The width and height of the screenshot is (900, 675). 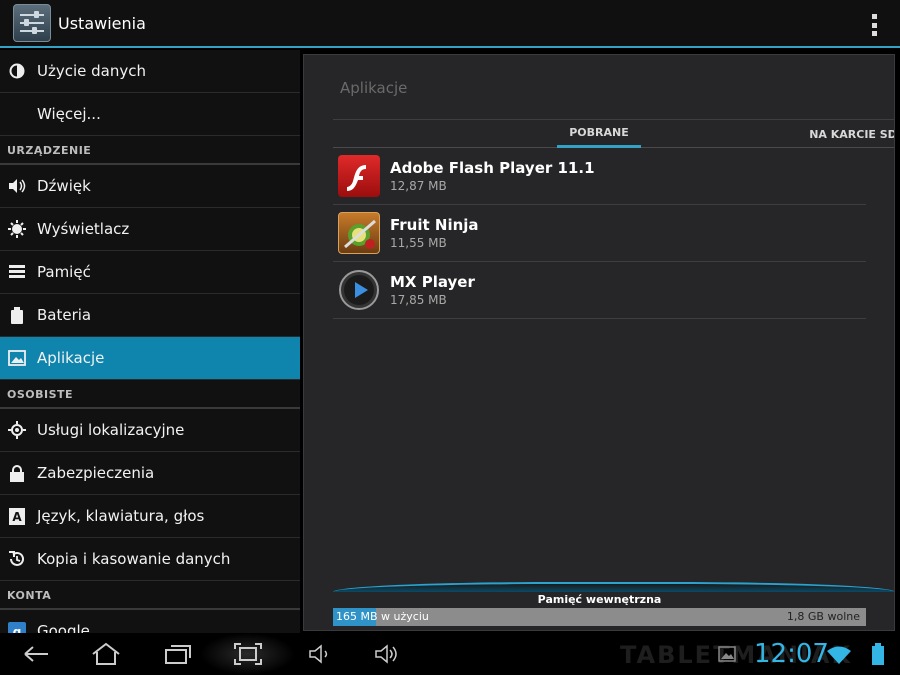 I want to click on sidebar-item-kopia-i-kasowanie-danych: Kopia i kasowanie danych, so click(x=150, y=559).